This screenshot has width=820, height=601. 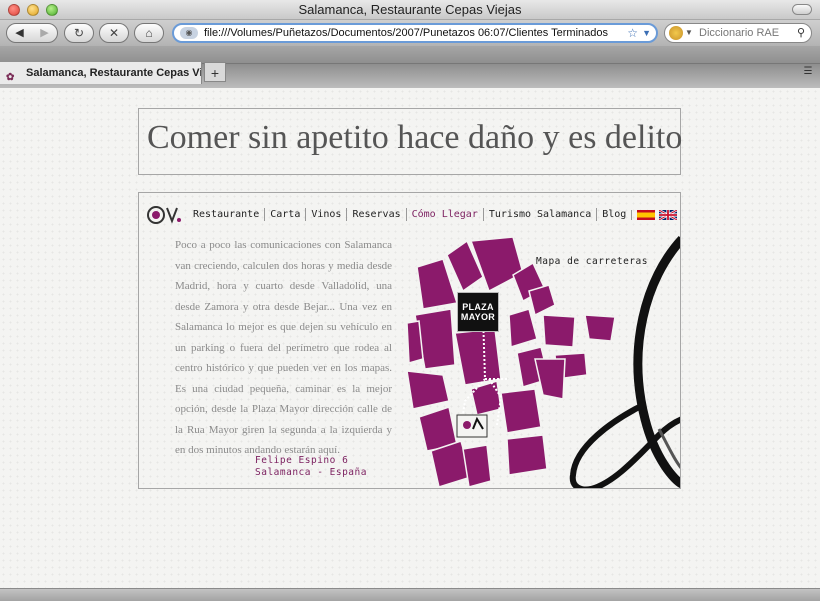 I want to click on bookmark-star-icon: ☆, so click(x=632, y=33).